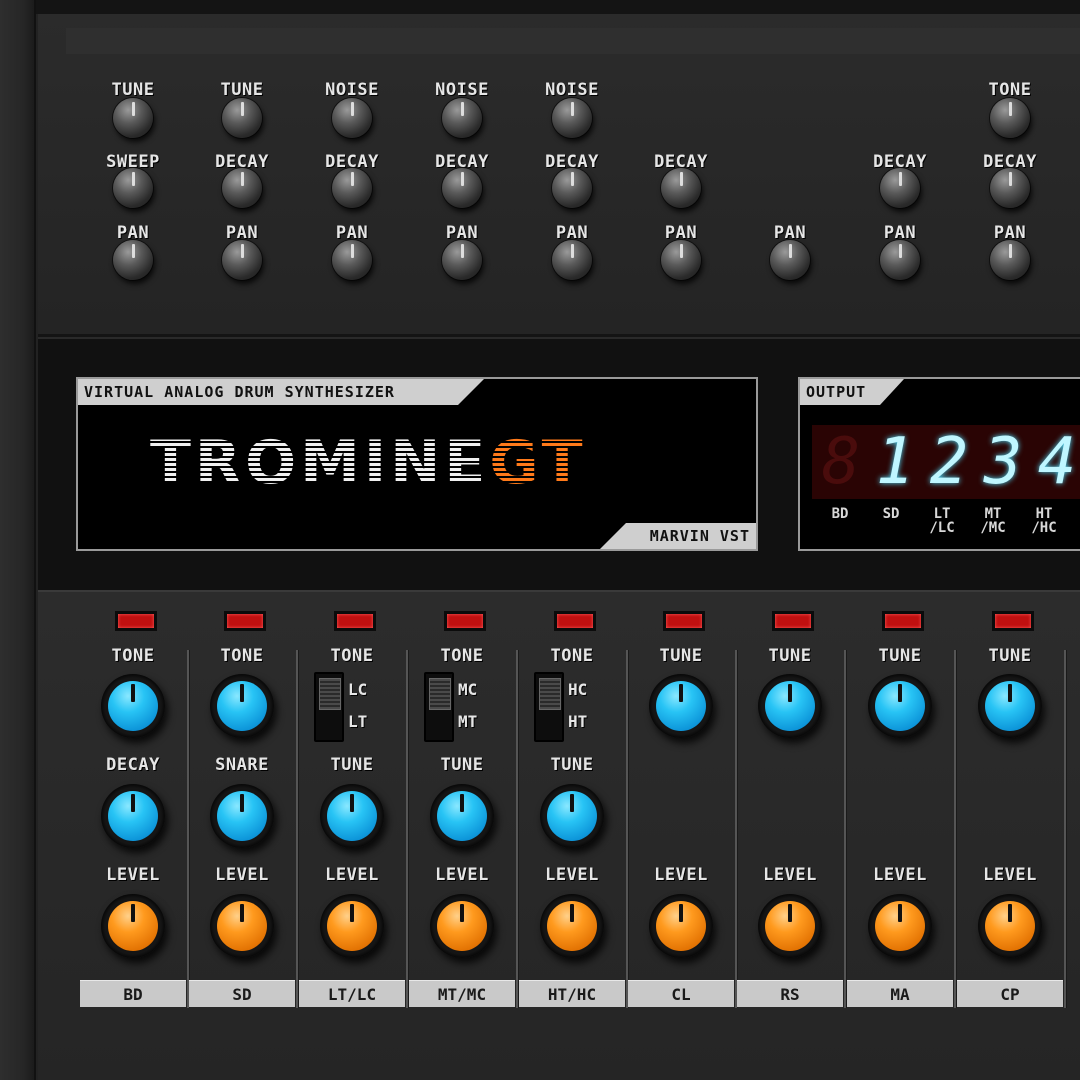  I want to click on switch-label-lower: MT, so click(468, 721).